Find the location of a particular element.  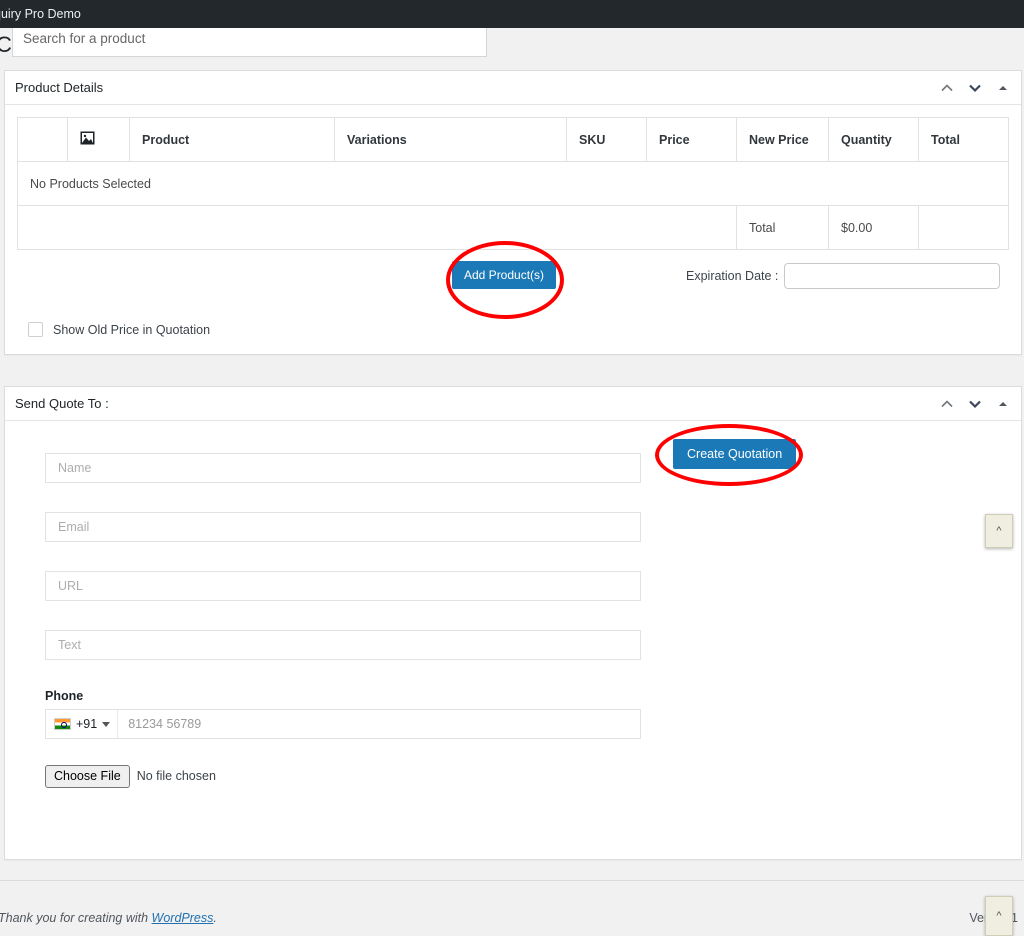

expiration-date-label: Expiration Date : is located at coordinates (732, 276).